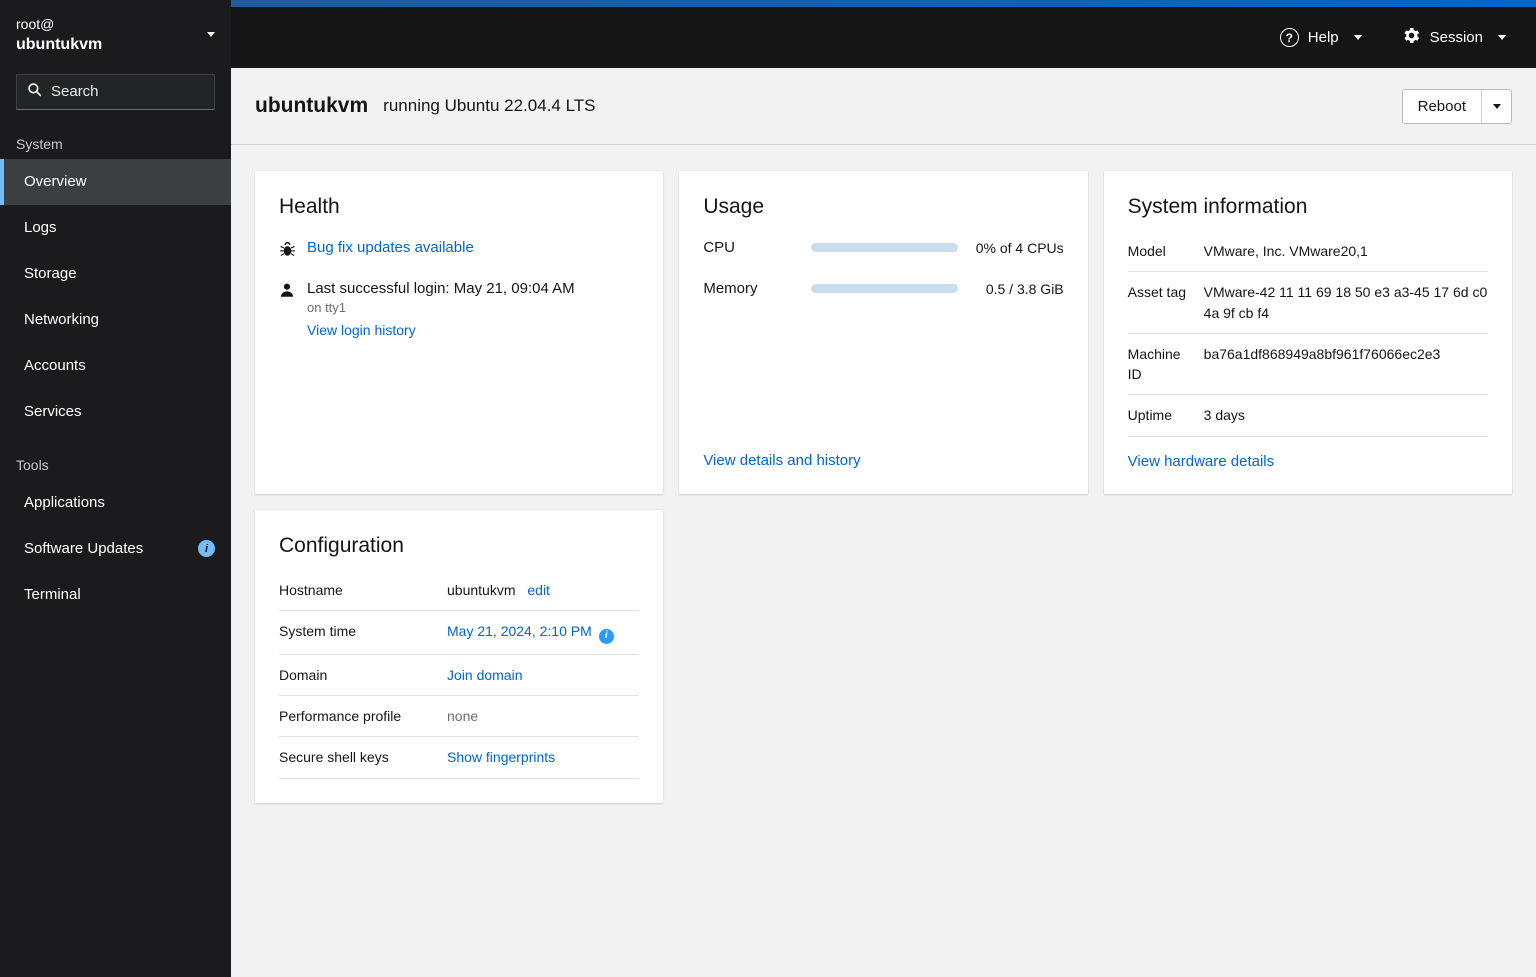  What do you see at coordinates (543, 675) in the screenshot?
I see `row-value: Join domain` at bounding box center [543, 675].